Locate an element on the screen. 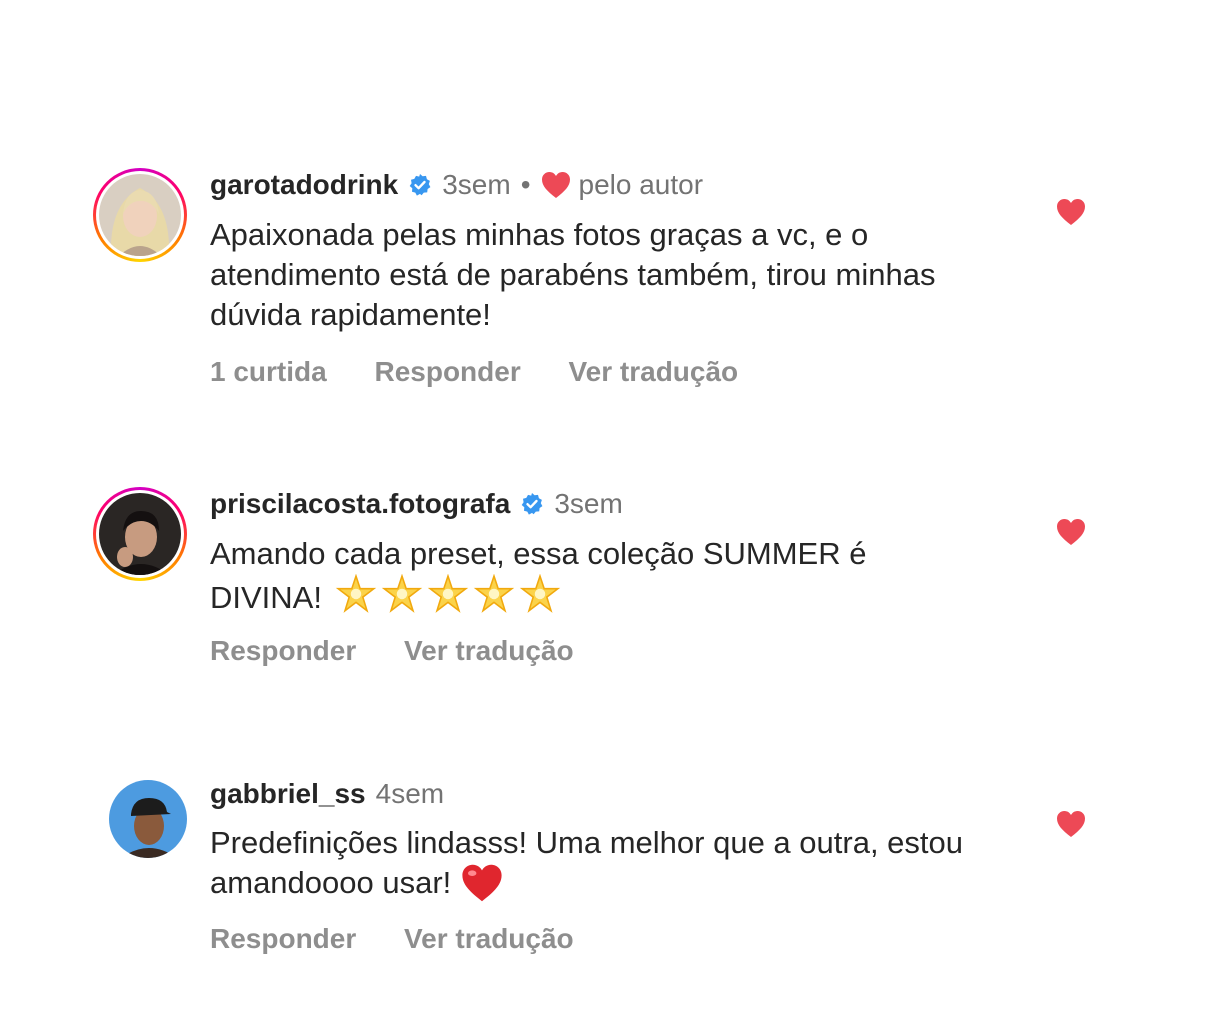 This screenshot has height=1009, width=1206. comment-header: gabbriel_ss 4sem is located at coordinates (327, 794).